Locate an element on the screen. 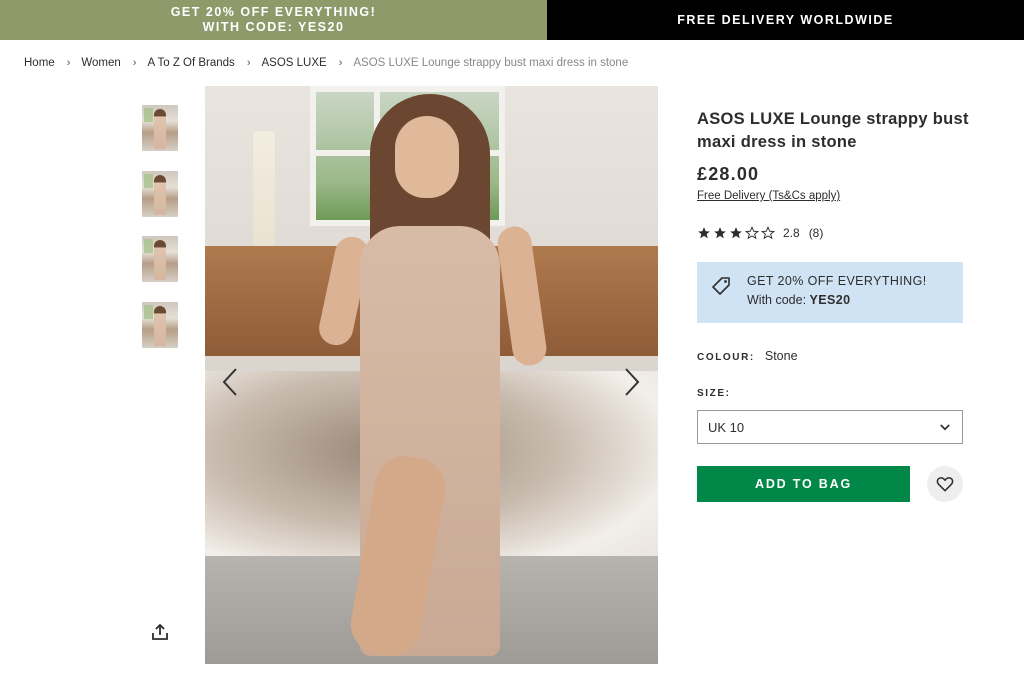  promo-code-box: GET 20% OFF EVERYTHING! With code: YES20 is located at coordinates (830, 292).